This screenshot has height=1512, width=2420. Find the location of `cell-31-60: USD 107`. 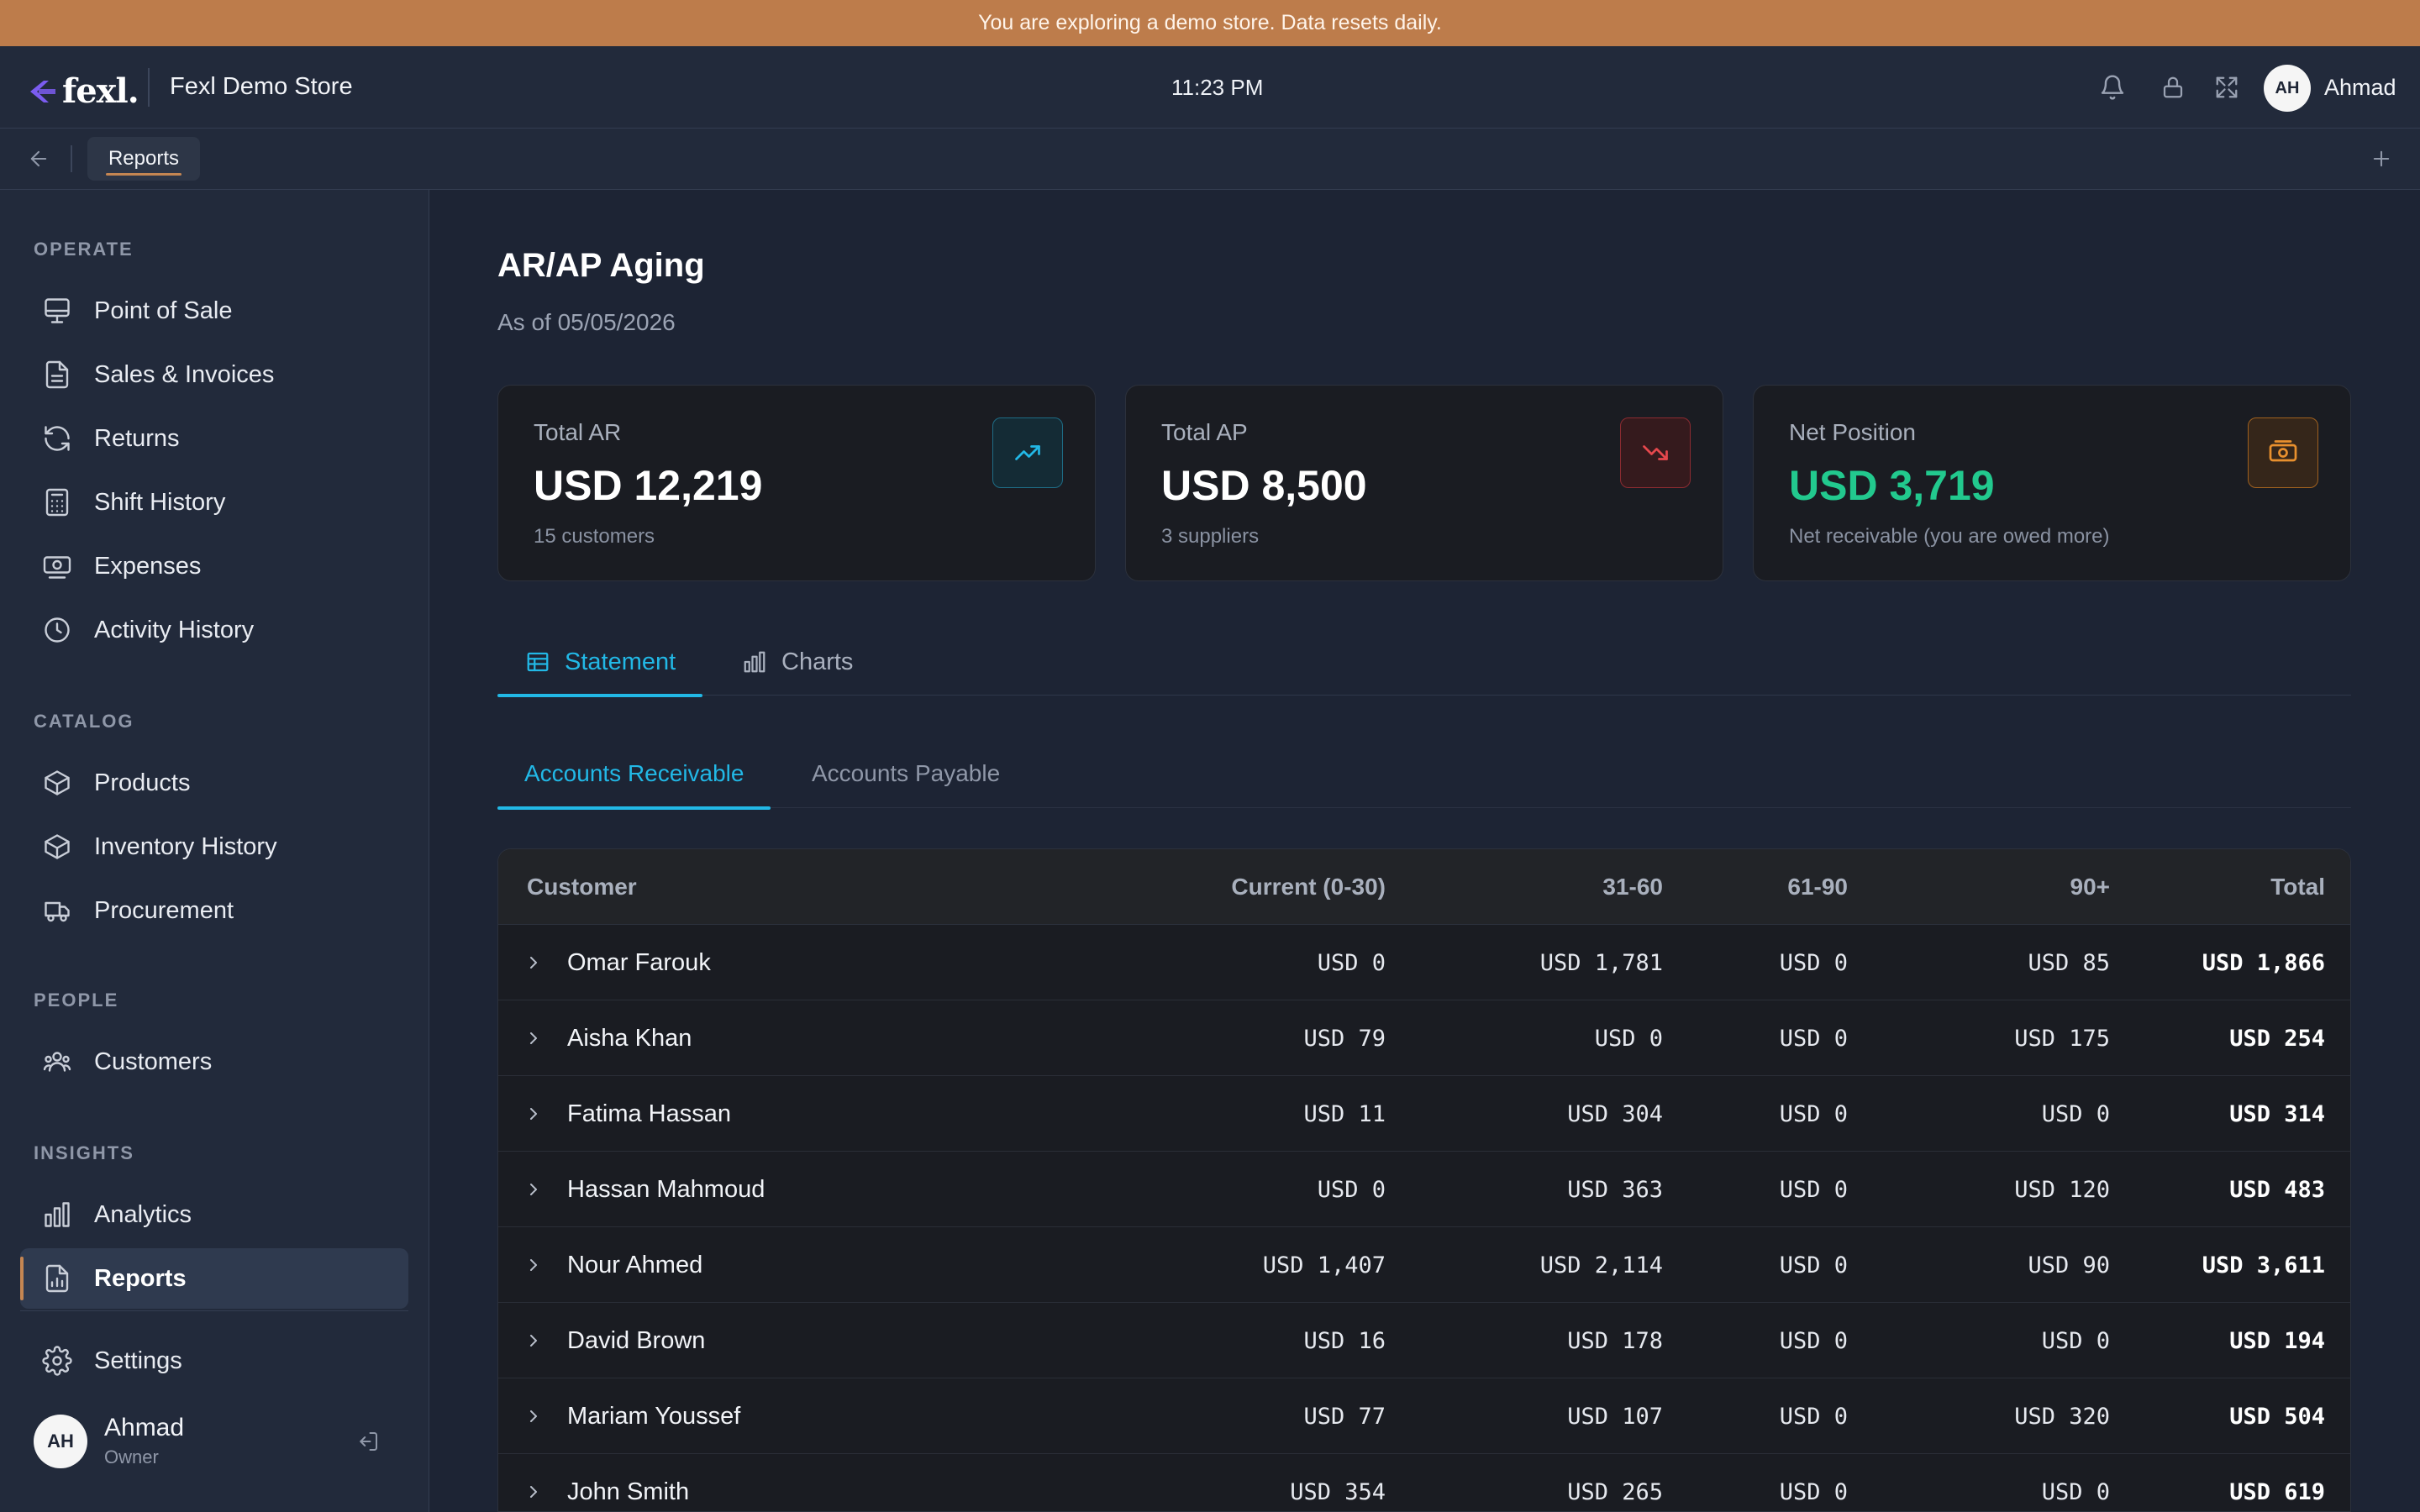

cell-31-60: USD 107 is located at coordinates (1615, 1416).